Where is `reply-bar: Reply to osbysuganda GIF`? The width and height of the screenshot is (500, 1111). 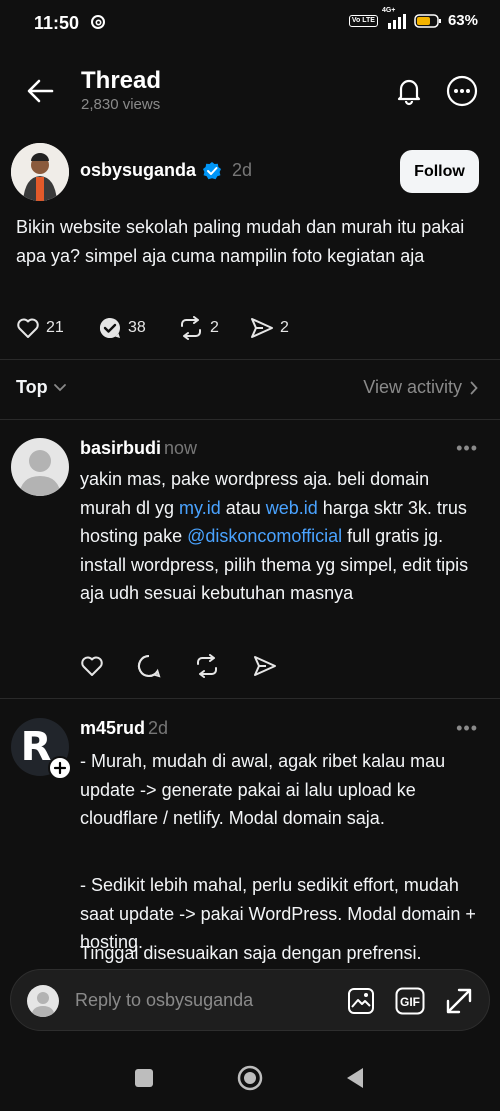 reply-bar: Reply to osbysuganda GIF is located at coordinates (250, 1000).